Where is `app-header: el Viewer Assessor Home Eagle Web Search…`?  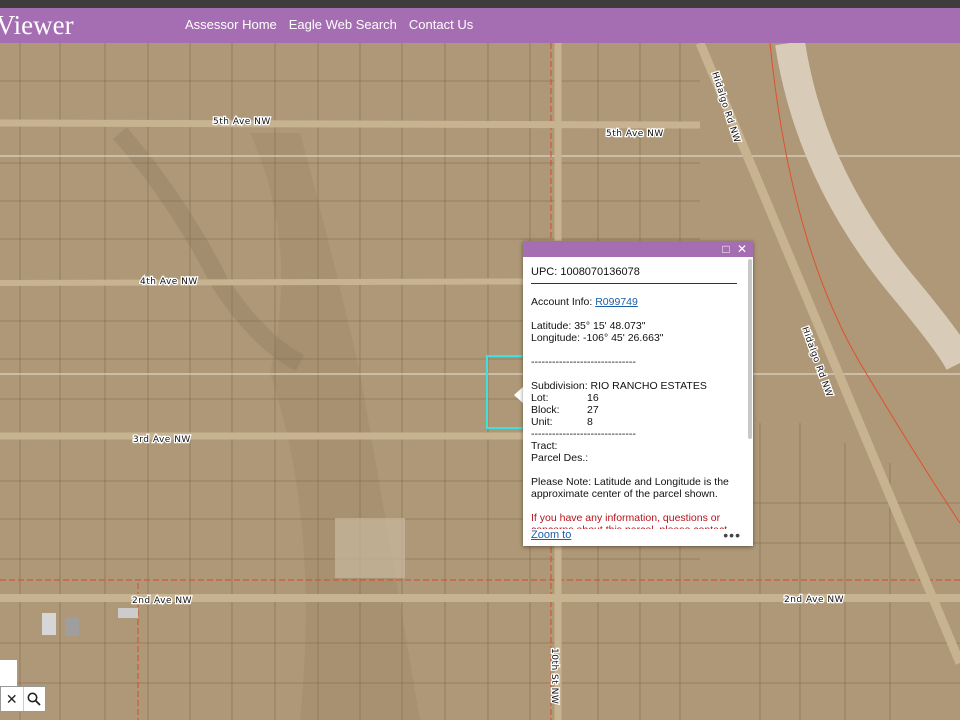
app-header: el Viewer Assessor Home Eagle Web Search… is located at coordinates (480, 25).